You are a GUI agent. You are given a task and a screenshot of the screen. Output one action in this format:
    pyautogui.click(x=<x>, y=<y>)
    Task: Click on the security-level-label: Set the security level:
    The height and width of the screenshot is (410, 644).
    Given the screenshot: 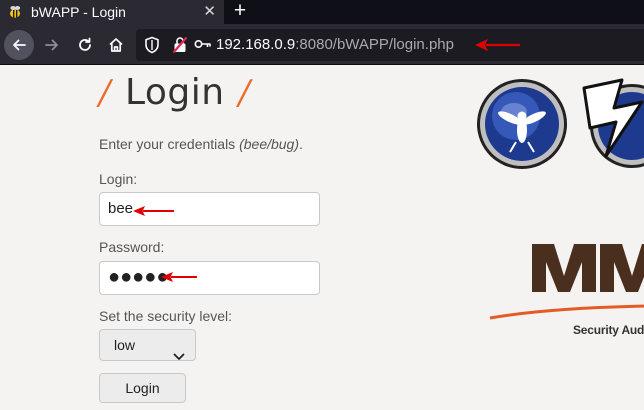 What is the action you would take?
    pyautogui.click(x=166, y=316)
    